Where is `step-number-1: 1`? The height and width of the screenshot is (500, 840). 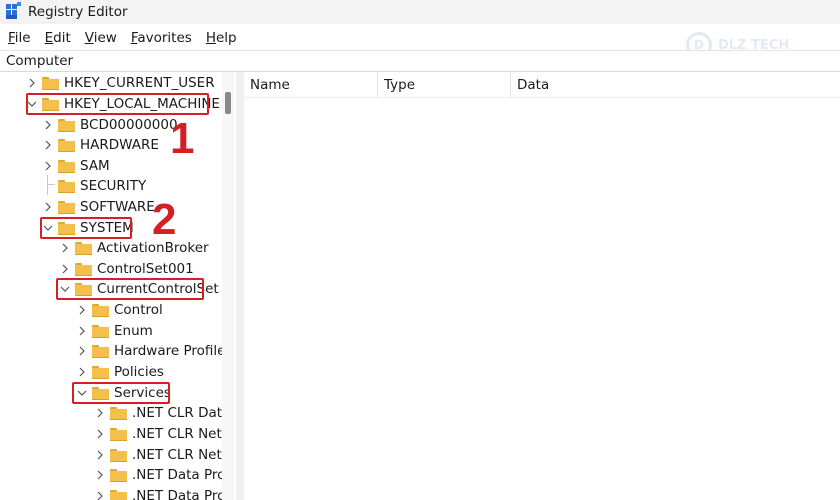 step-number-1: 1 is located at coordinates (182, 138).